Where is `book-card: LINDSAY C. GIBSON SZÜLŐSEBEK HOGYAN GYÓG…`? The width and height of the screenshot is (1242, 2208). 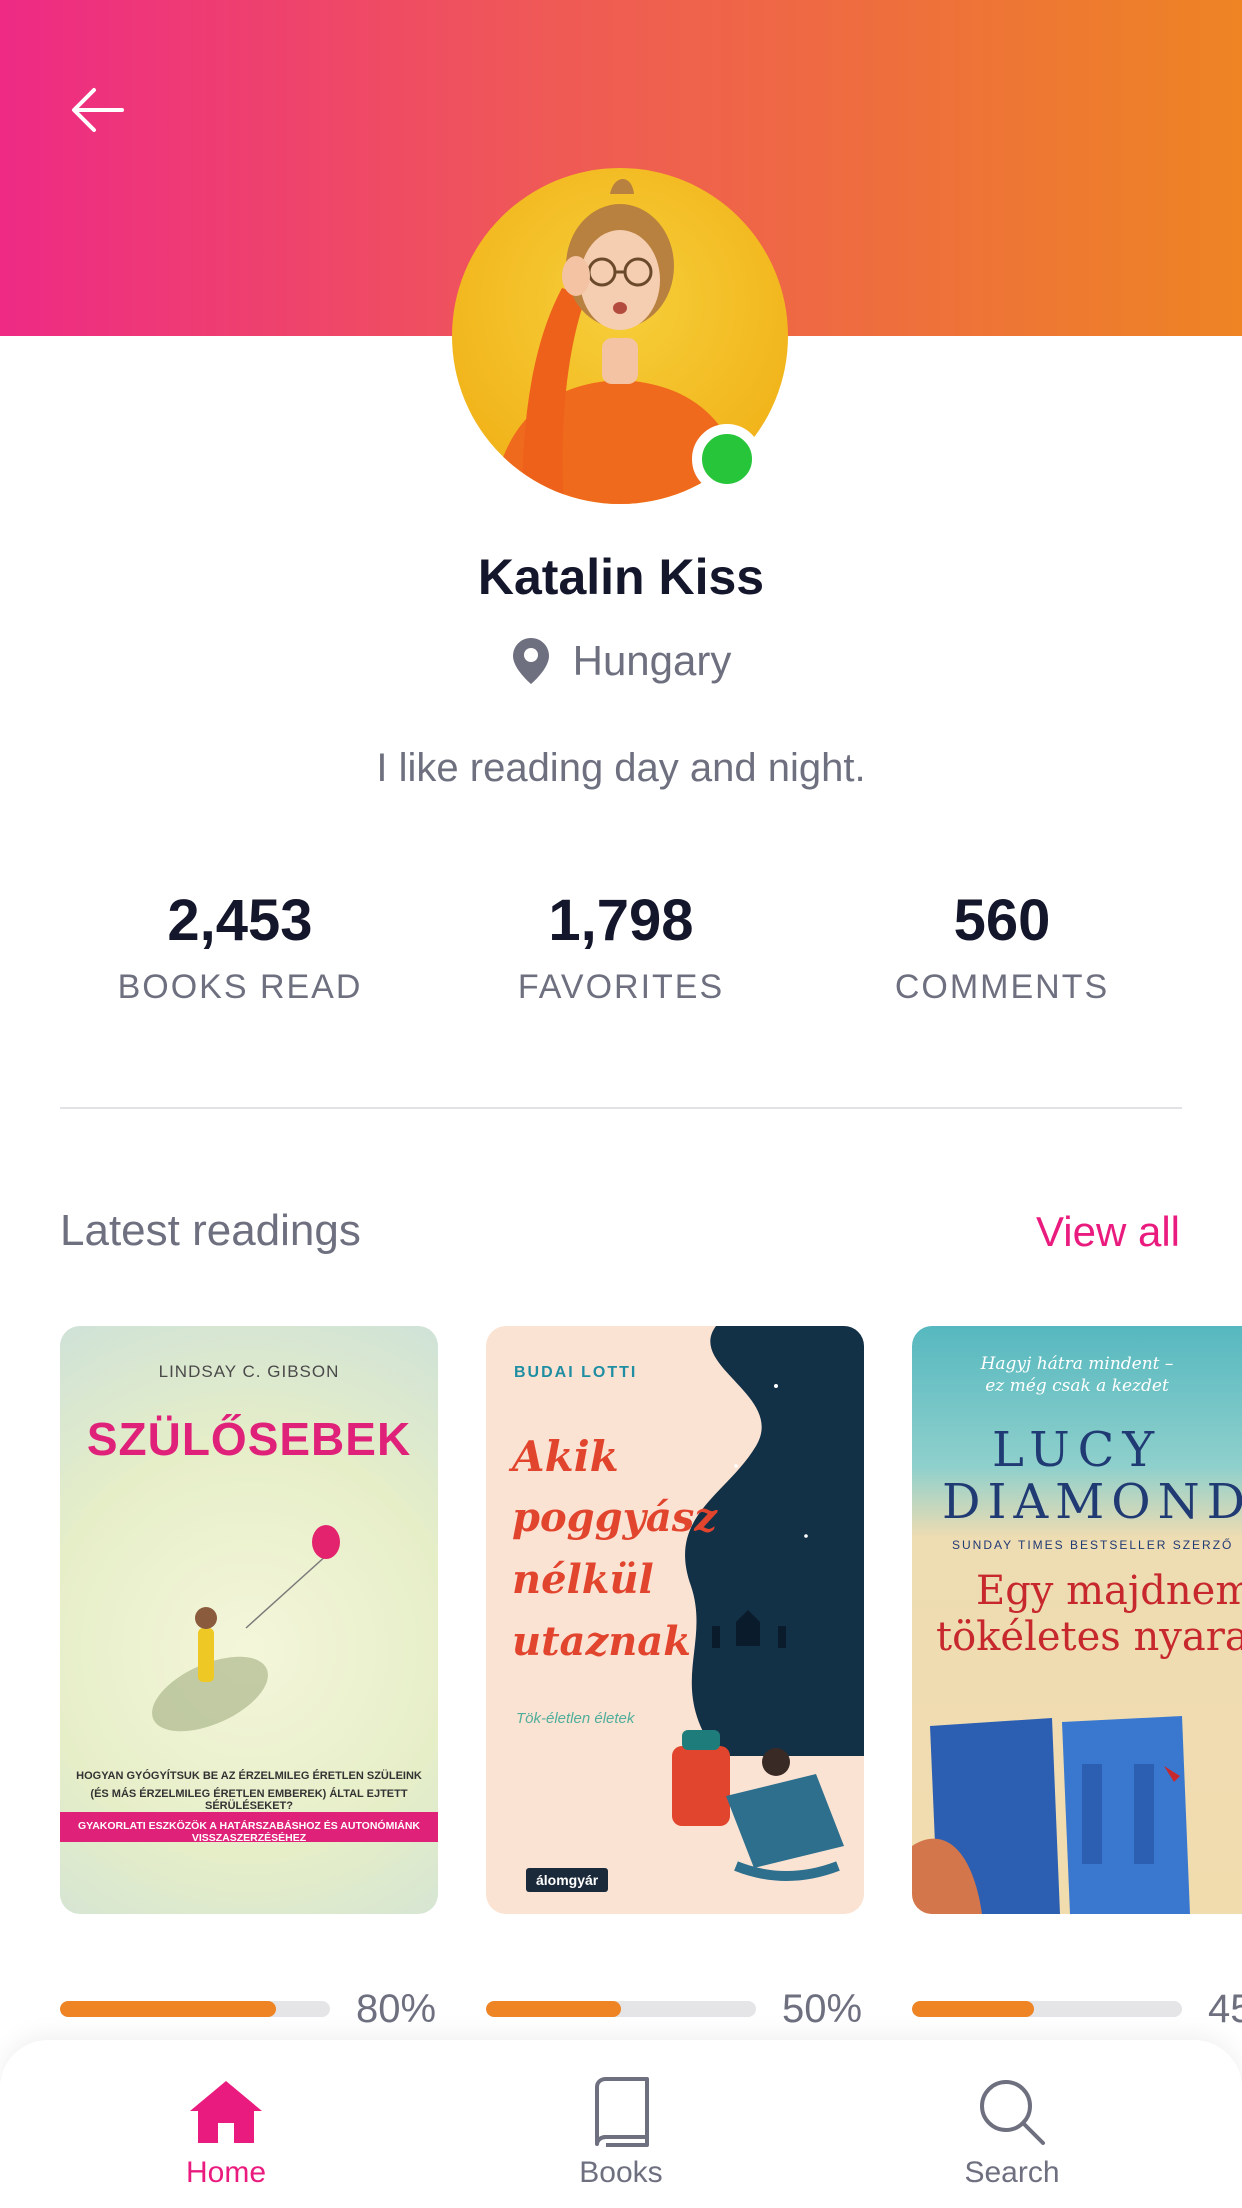 book-card: LINDSAY C. GIBSON SZÜLŐSEBEK HOGYAN GYÓG… is located at coordinates (249, 1678).